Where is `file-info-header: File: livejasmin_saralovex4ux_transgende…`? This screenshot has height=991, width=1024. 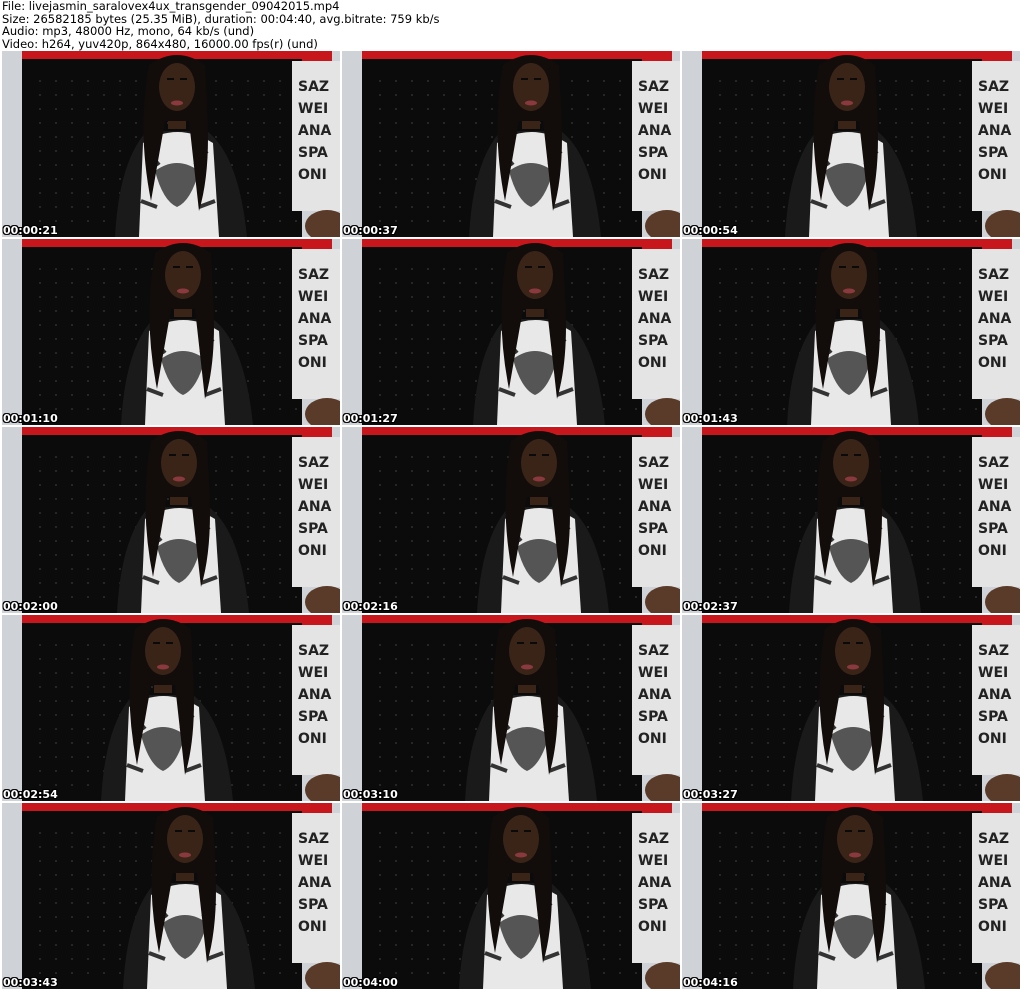
file-info-header: File: livejasmin_saralovex4ux_transgende… is located at coordinates (512, 25).